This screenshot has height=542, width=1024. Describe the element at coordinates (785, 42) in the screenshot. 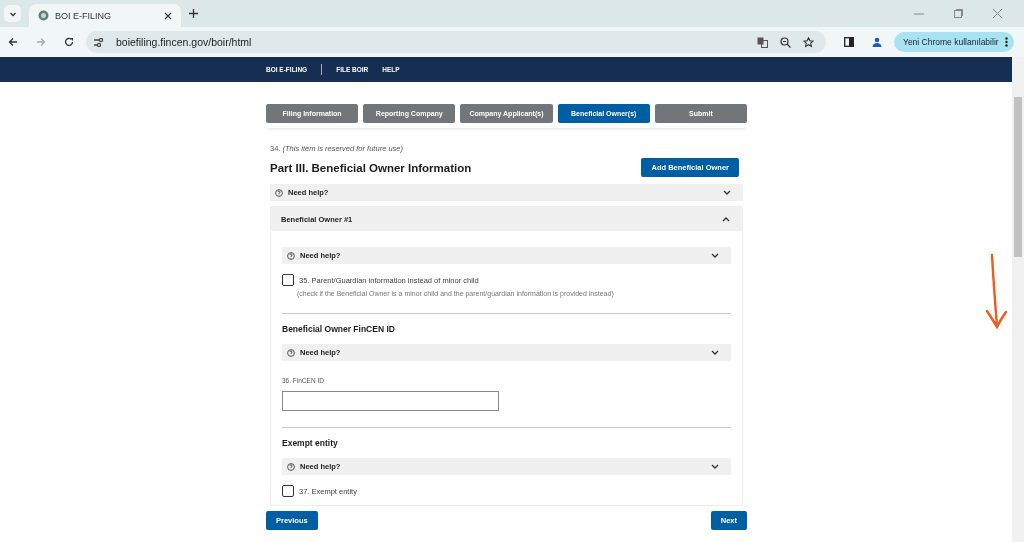

I see `zoom-icon` at that location.